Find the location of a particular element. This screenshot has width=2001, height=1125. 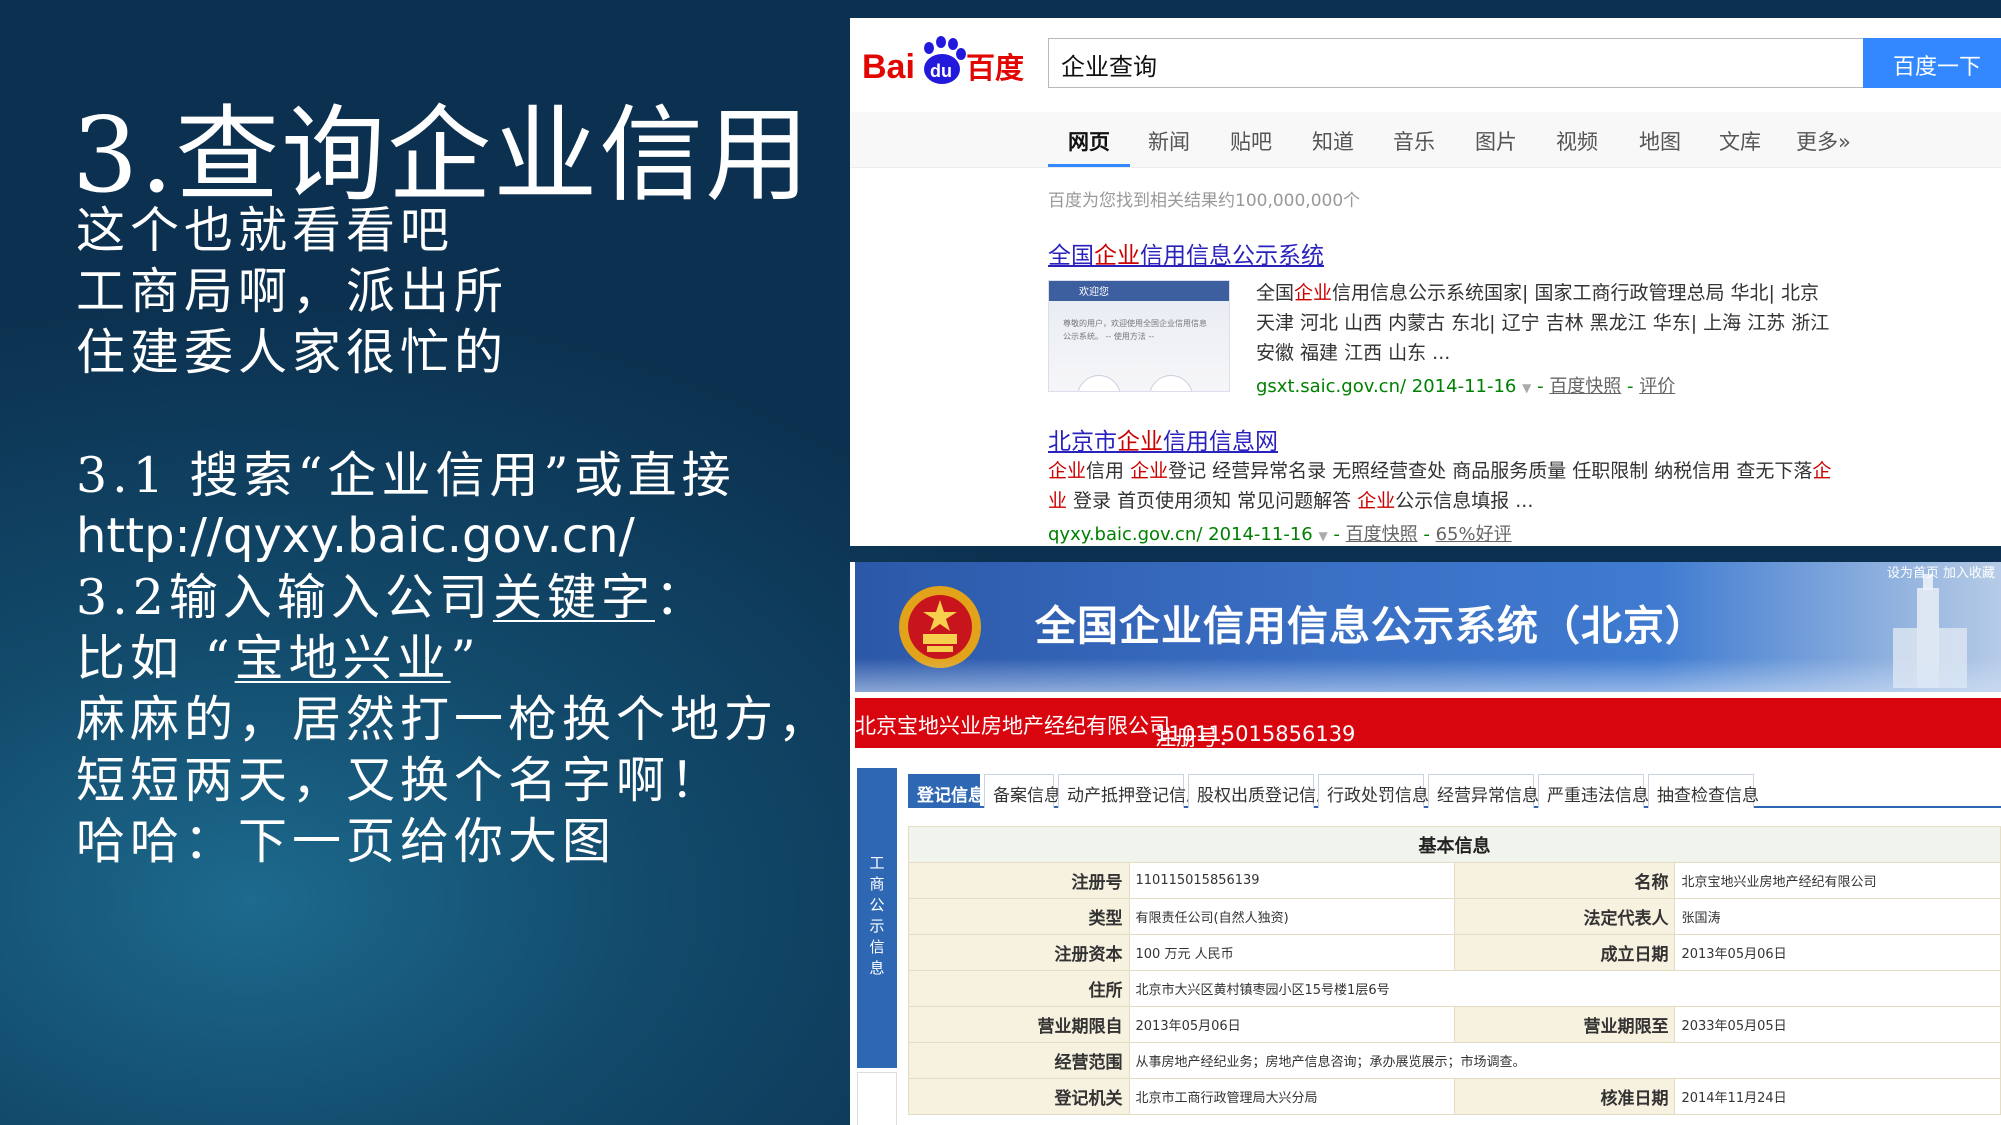

svg-text: 百度 is located at coordinates (995, 68).